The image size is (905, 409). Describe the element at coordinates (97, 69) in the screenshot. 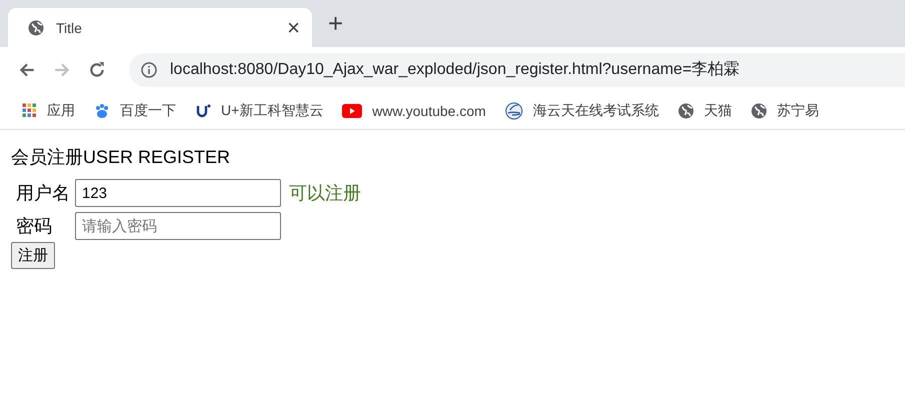

I see `reload-icon` at that location.